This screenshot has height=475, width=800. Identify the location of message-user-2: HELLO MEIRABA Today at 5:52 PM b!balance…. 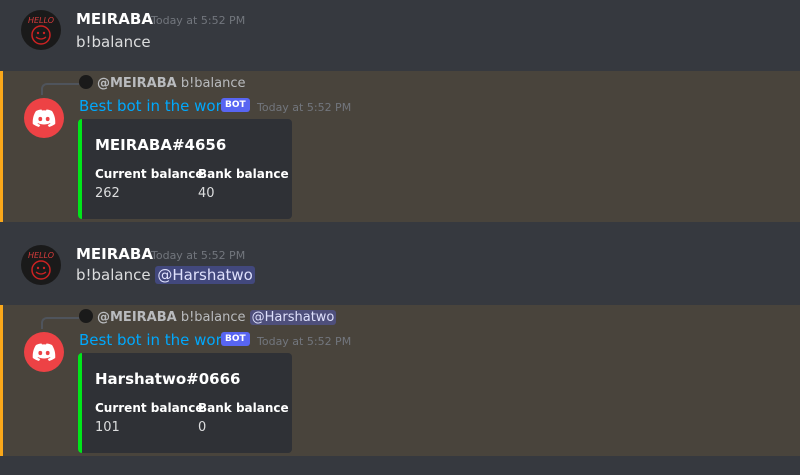
(400, 260).